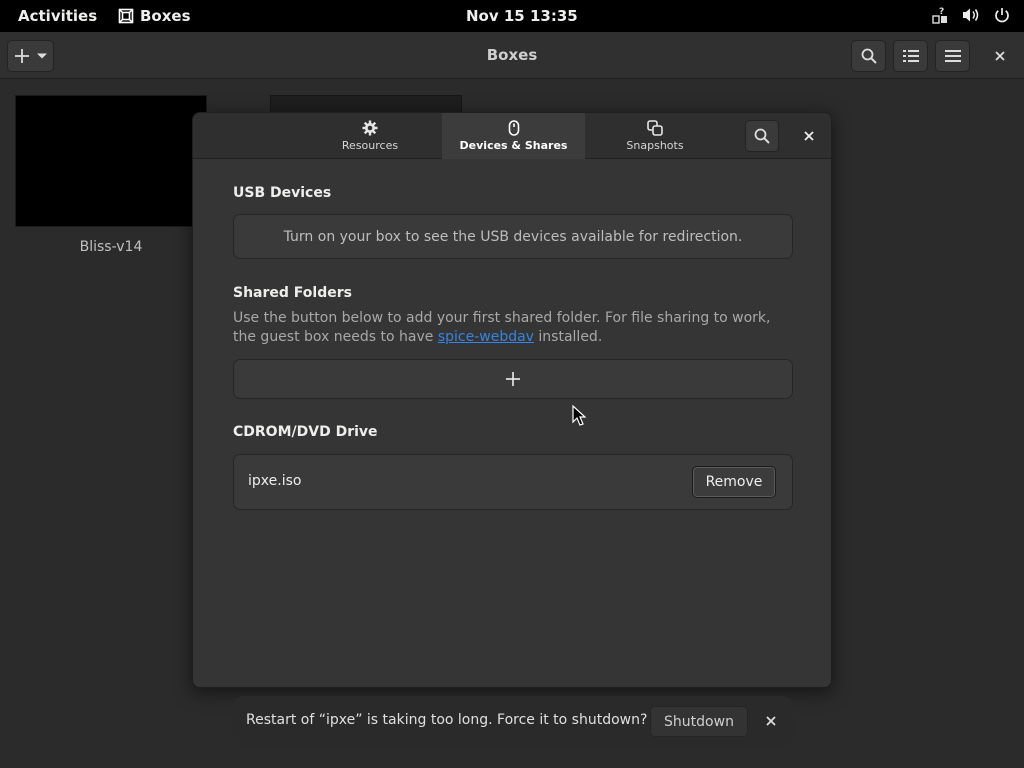 This screenshot has width=1024, height=768. What do you see at coordinates (513, 128) in the screenshot?
I see `mouse-icon` at bounding box center [513, 128].